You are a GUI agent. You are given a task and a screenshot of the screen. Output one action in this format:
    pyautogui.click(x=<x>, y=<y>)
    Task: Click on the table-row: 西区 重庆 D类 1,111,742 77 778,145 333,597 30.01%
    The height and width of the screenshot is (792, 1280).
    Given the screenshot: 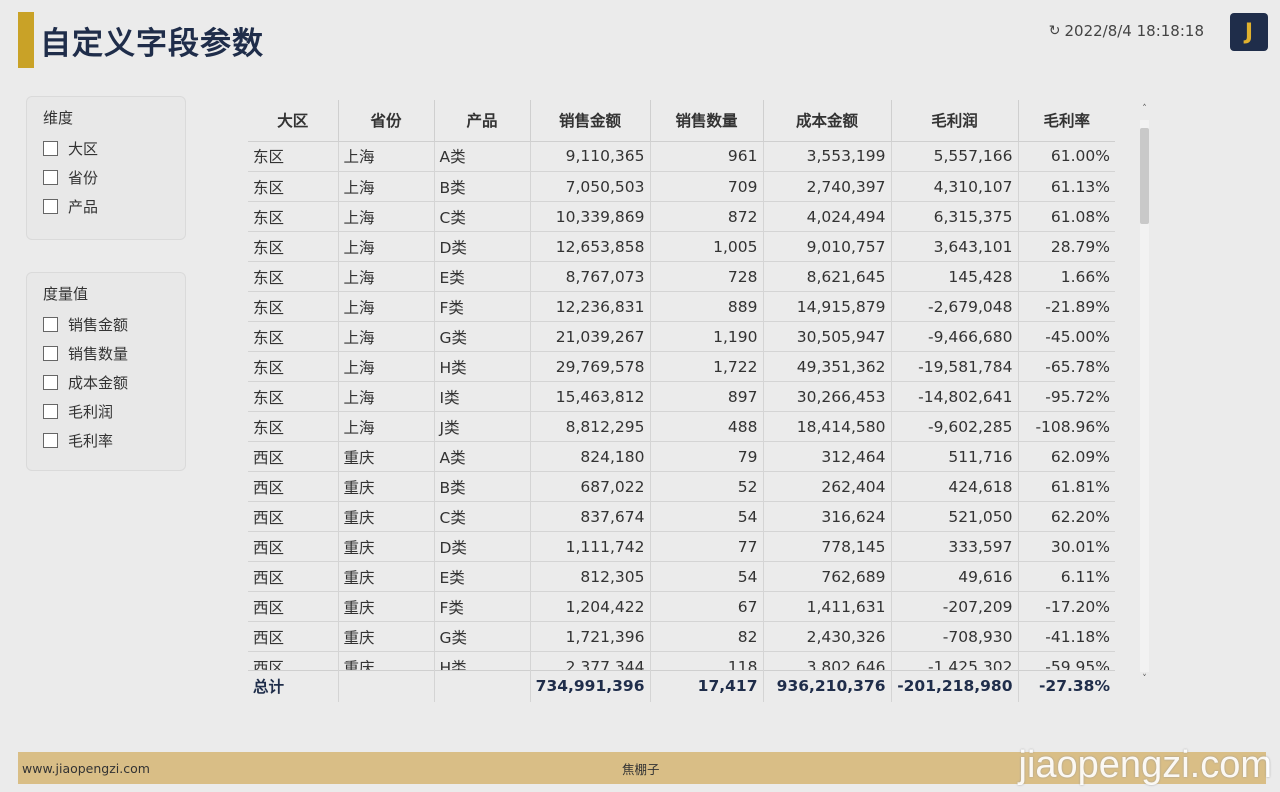 What is the action you would take?
    pyautogui.click(x=681, y=546)
    